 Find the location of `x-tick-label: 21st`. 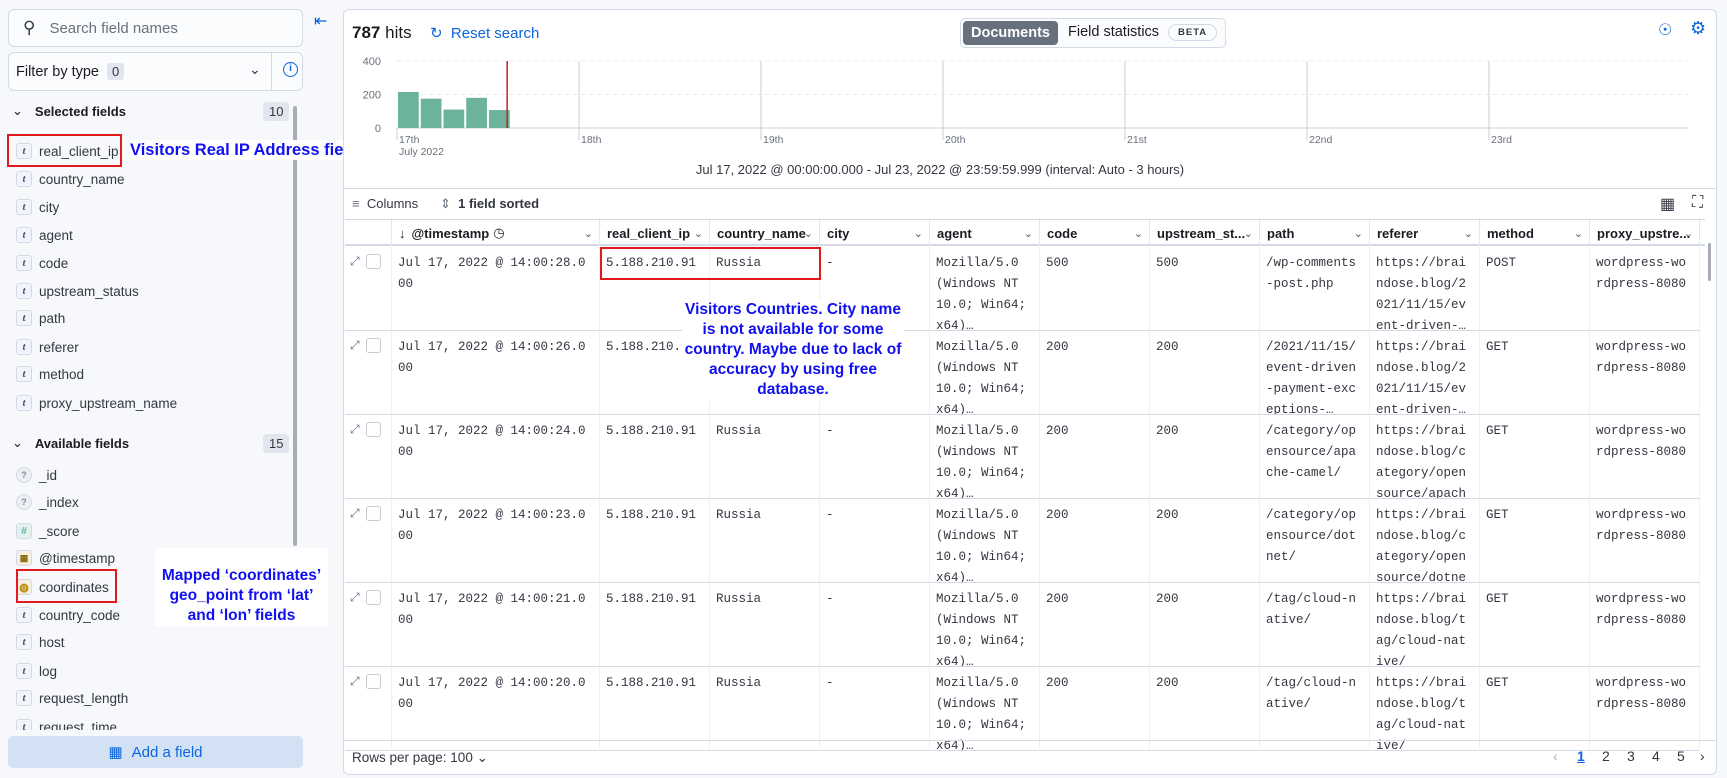

x-tick-label: 21st is located at coordinates (1137, 140).